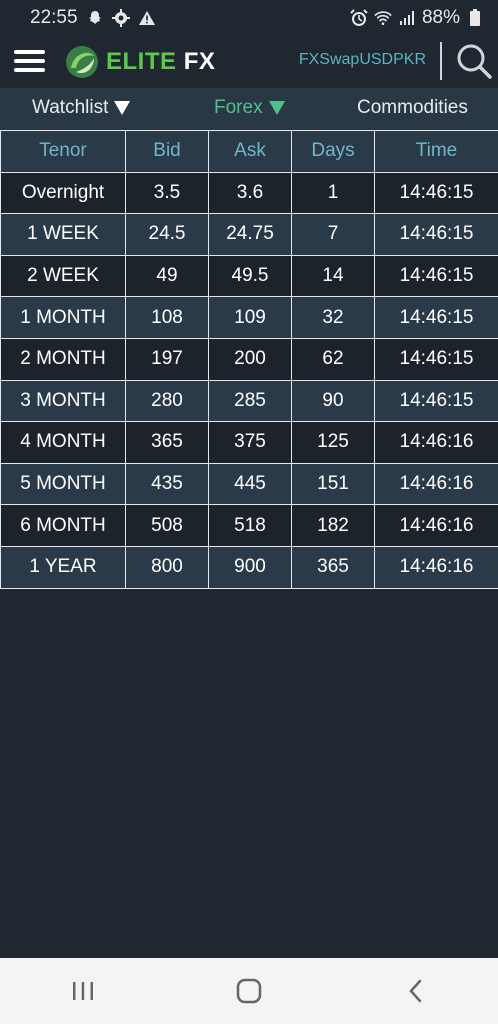 Image resolution: width=498 pixels, height=1024 pixels. I want to click on tab-commodities: Commodities, so click(412, 108).